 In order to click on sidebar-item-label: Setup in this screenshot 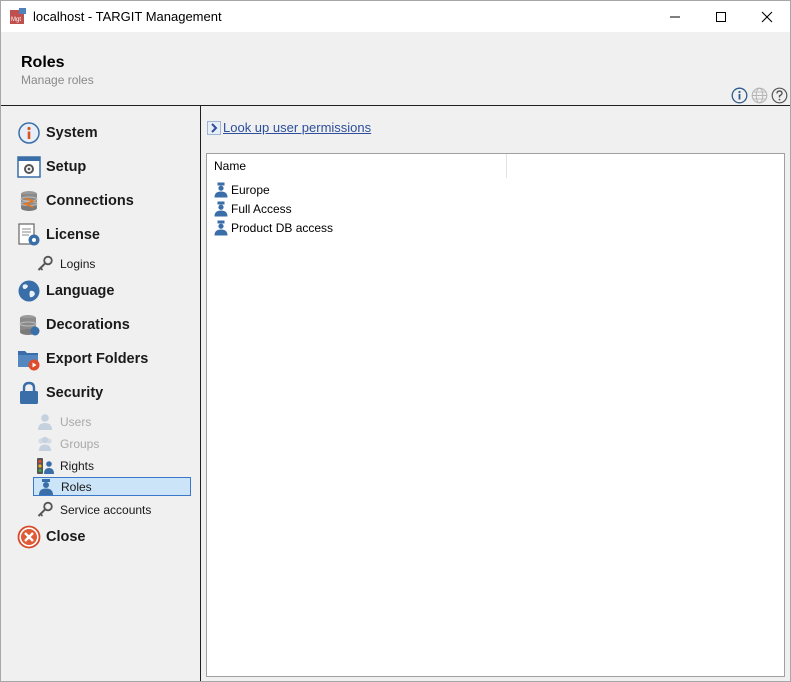, I will do `click(66, 167)`.